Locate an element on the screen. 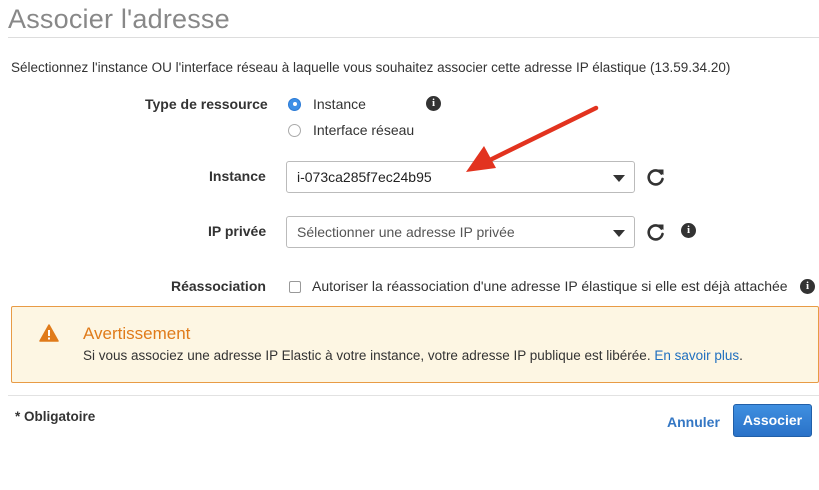  required-note: * Obligatoire is located at coordinates (55, 416).